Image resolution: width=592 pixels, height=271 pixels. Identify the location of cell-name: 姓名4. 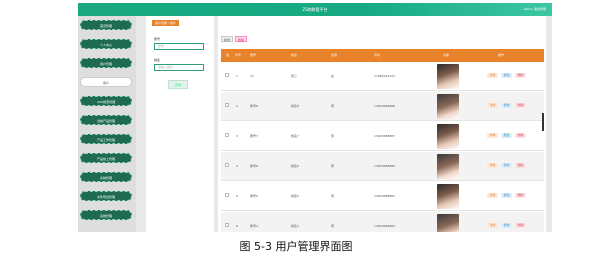
(295, 226).